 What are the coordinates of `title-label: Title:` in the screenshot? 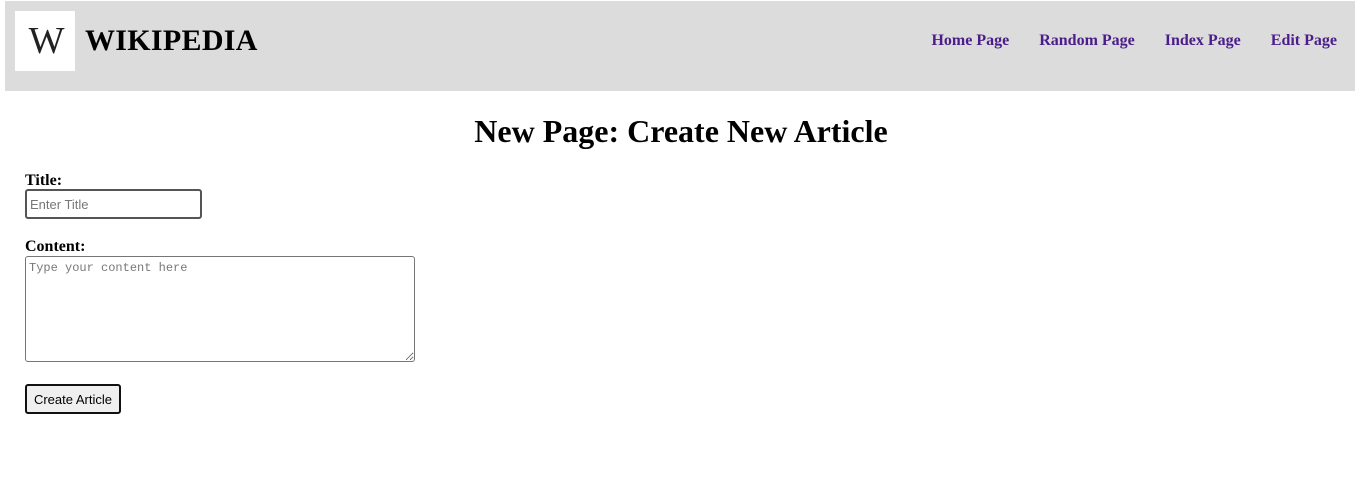 It's located at (44, 180).